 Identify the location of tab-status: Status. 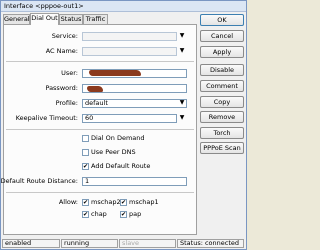
(71, 19).